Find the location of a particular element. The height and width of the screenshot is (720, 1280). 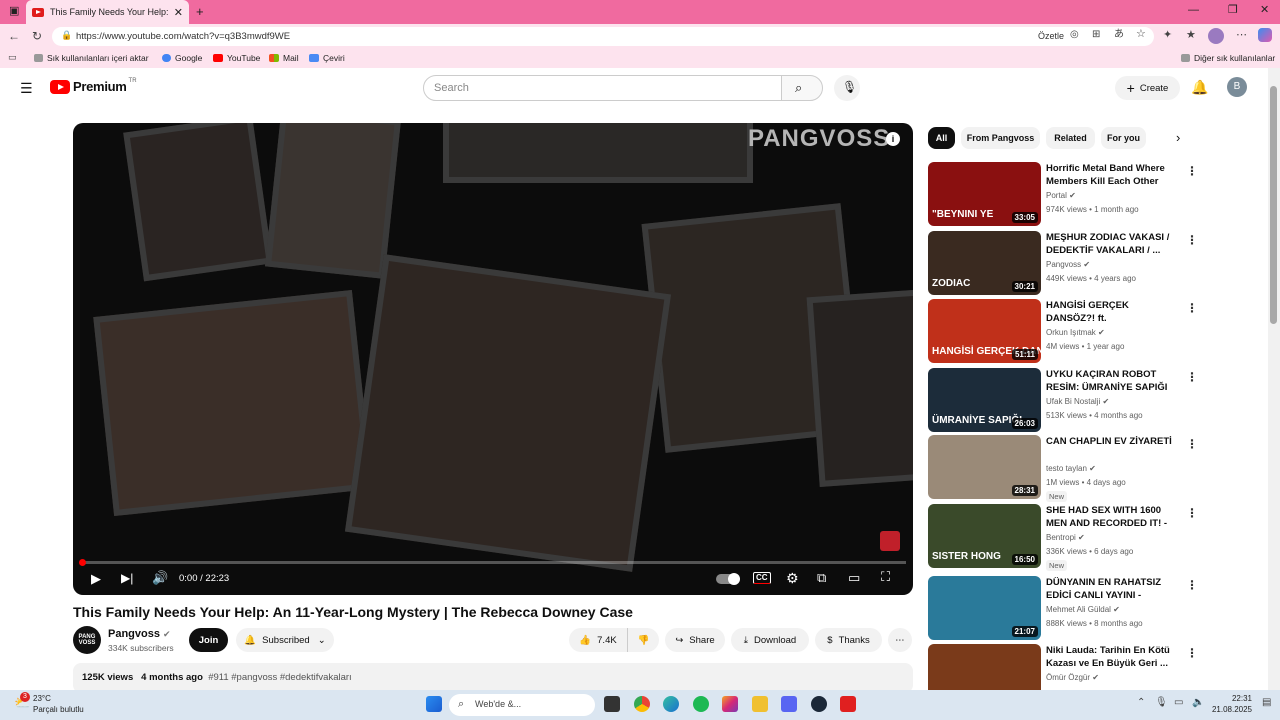

recommendation-channel: Ufak Bi Nostalji ✔ is located at coordinates (1077, 401).